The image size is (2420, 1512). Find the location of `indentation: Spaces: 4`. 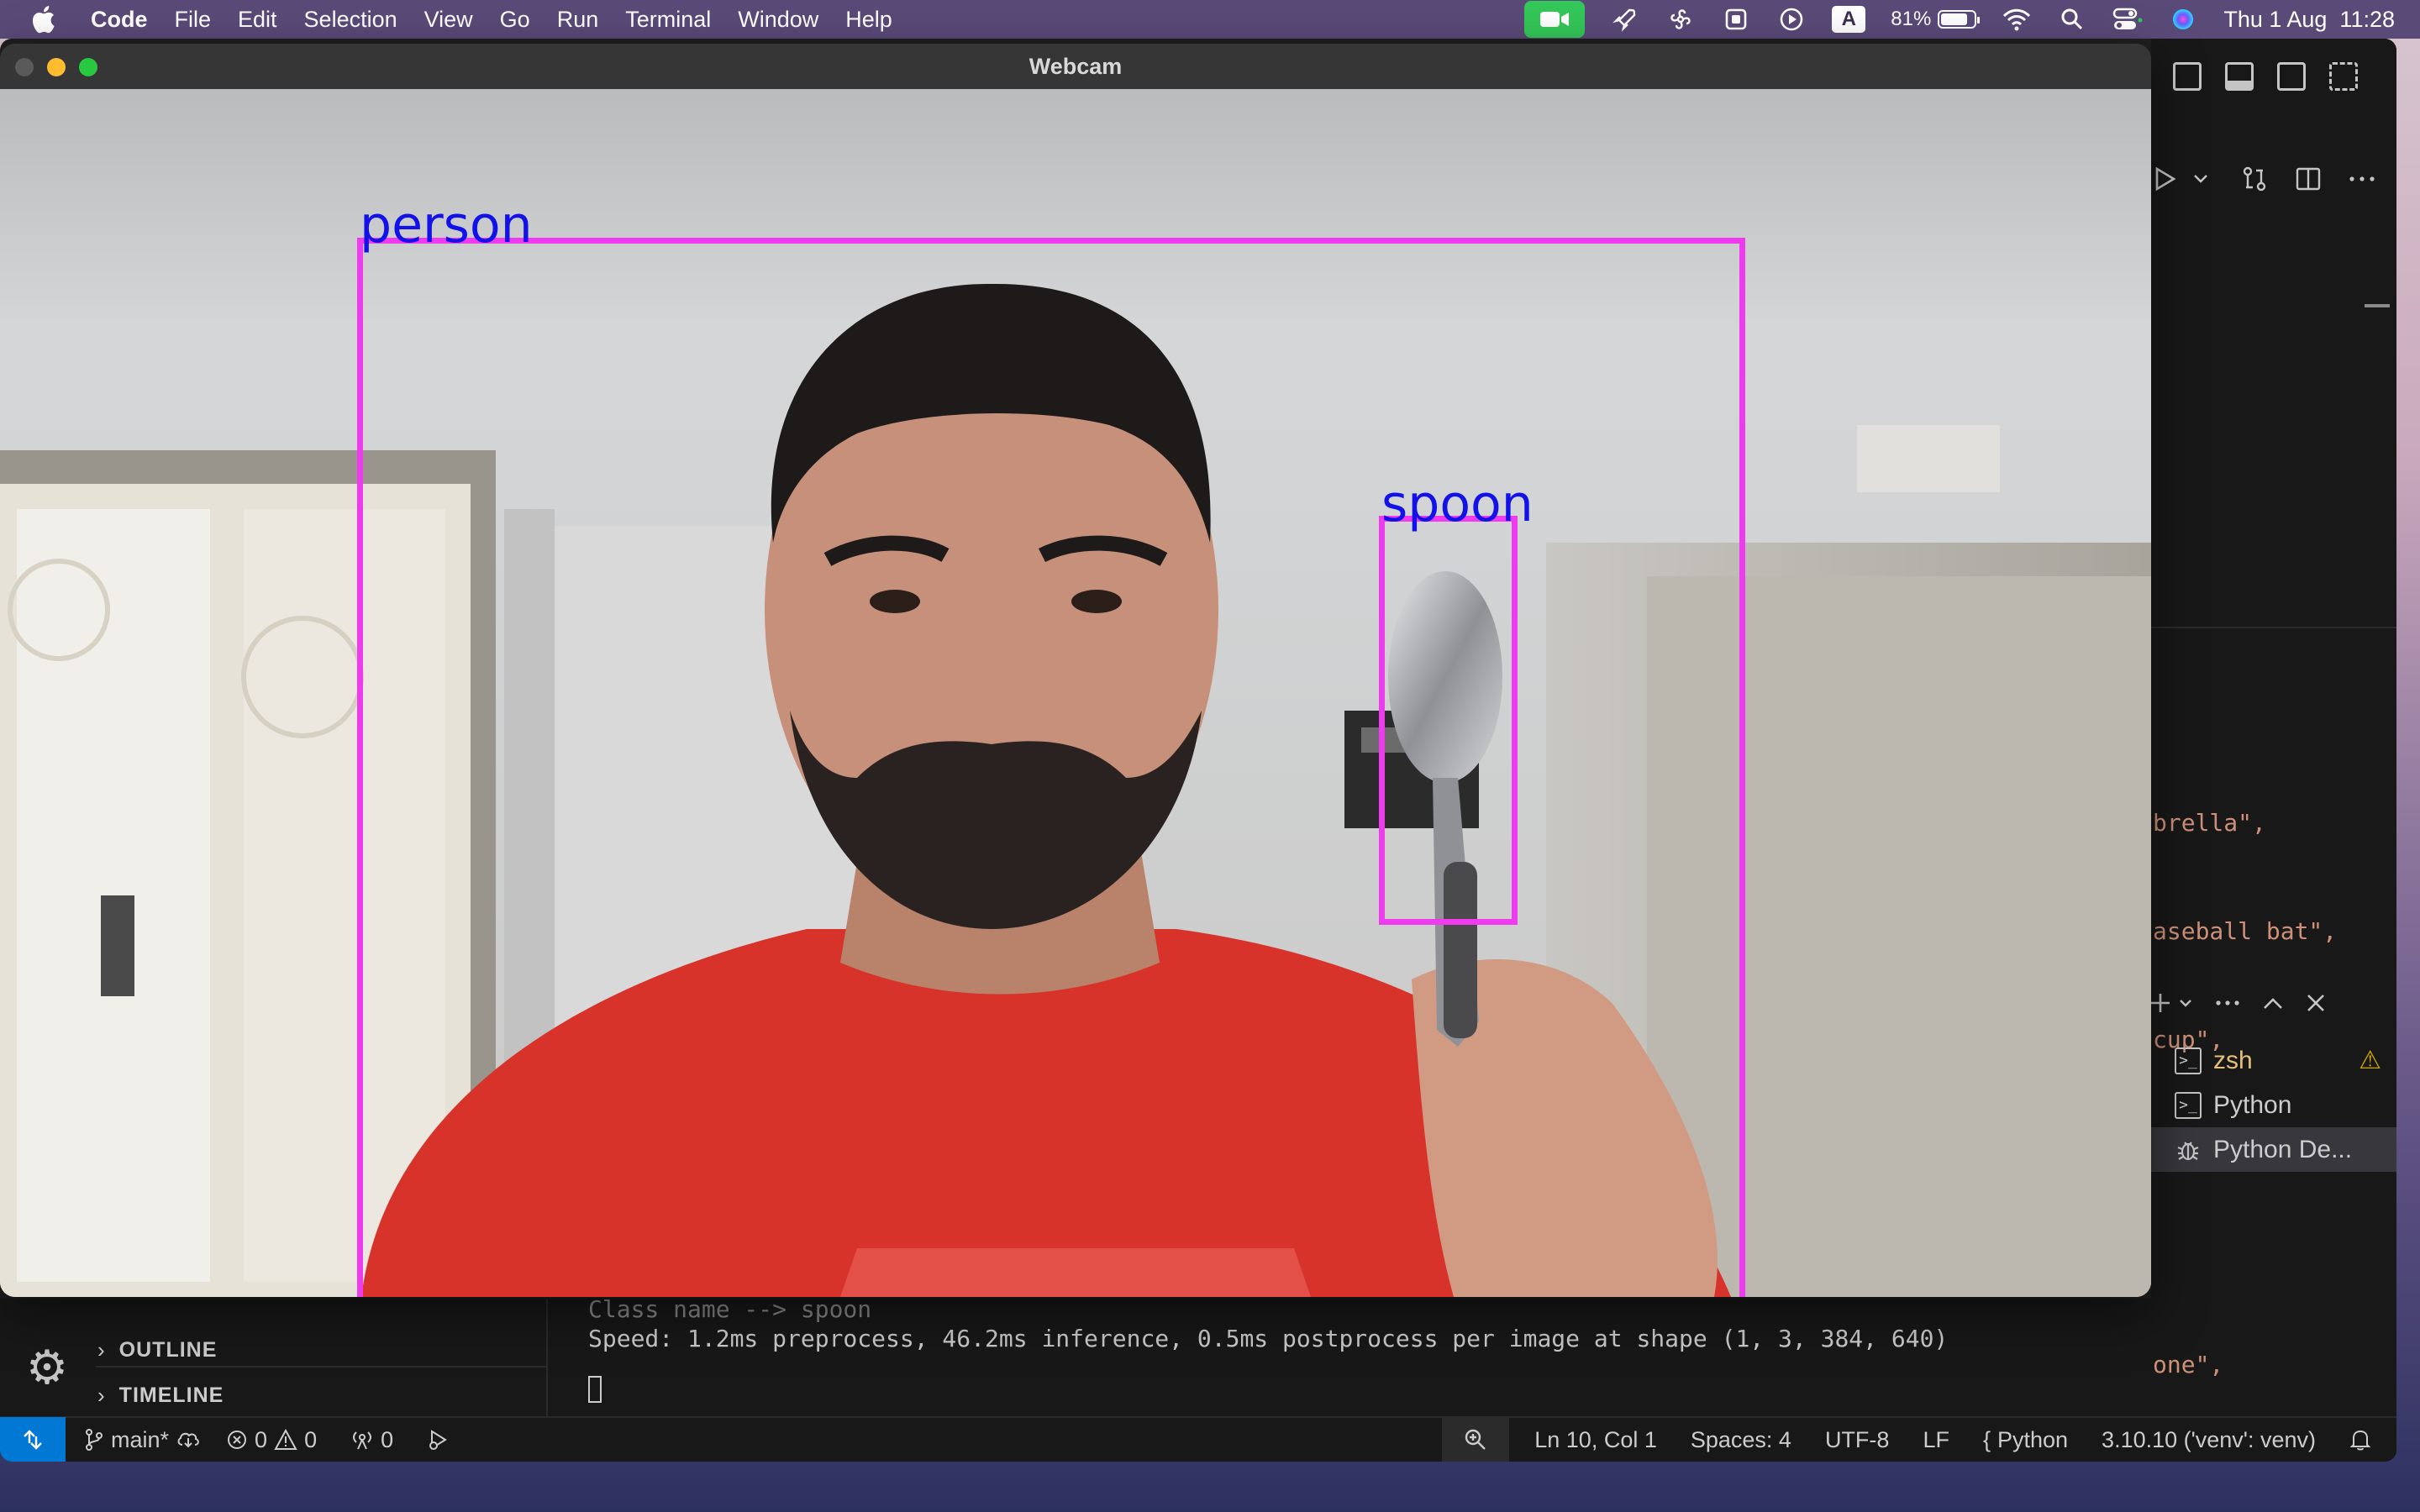

indentation: Spaces: 4 is located at coordinates (1741, 1440).